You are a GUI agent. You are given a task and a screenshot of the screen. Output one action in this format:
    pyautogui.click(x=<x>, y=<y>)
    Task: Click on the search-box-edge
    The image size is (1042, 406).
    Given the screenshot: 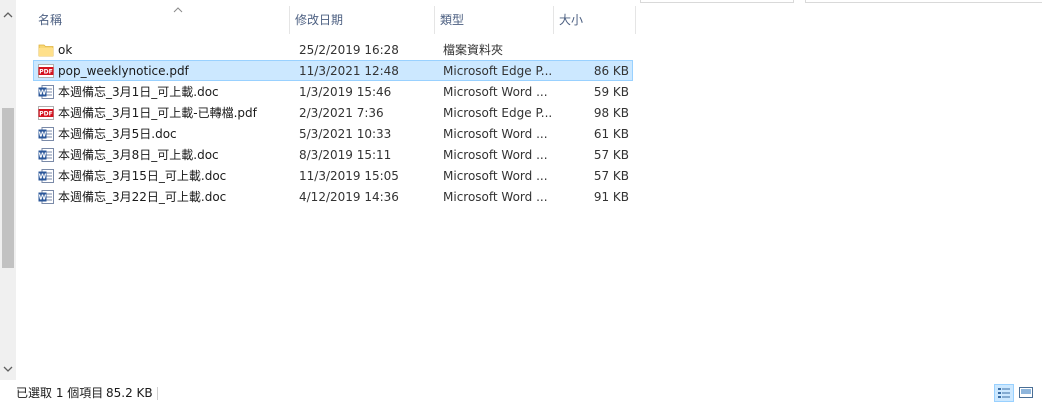 What is the action you would take?
    pyautogui.click(x=923, y=1)
    